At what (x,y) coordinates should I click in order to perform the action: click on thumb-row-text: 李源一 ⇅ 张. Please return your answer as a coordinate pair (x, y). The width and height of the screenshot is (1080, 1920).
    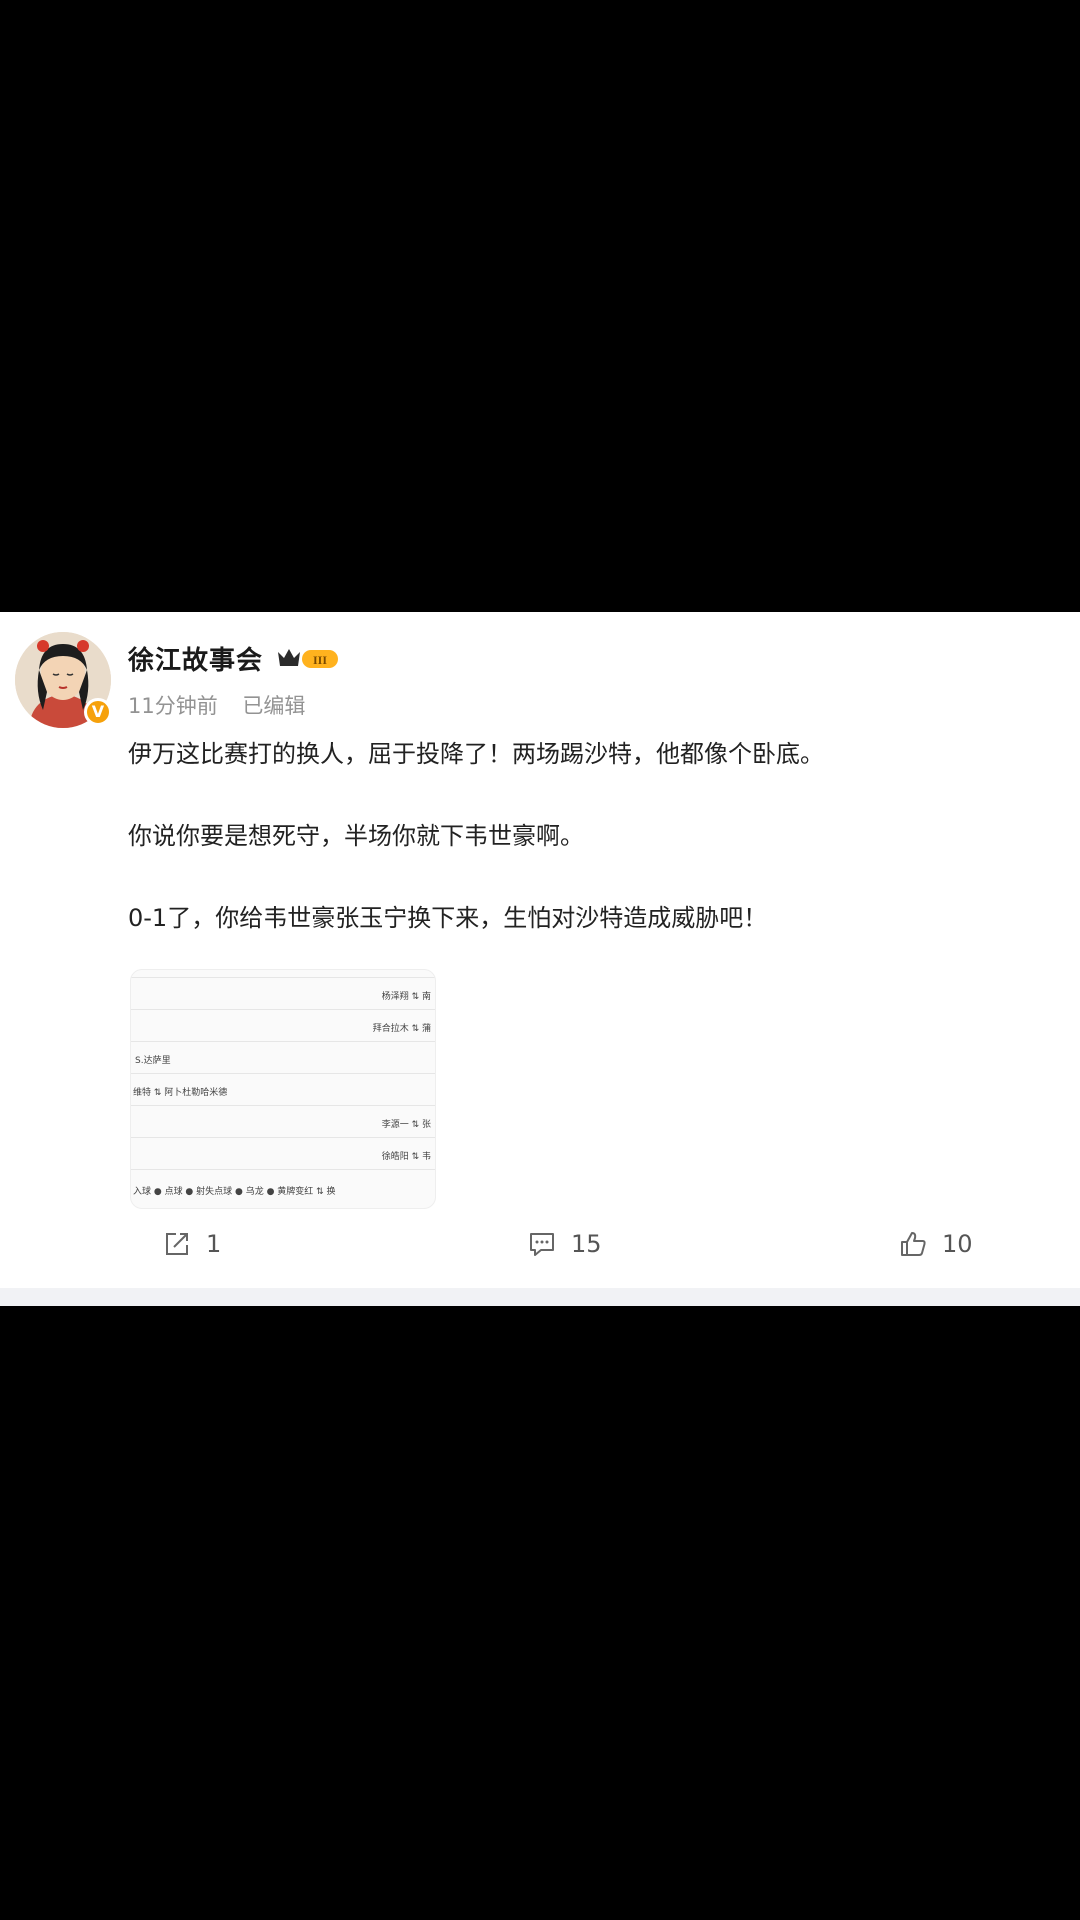
    Looking at the image, I should click on (406, 1125).